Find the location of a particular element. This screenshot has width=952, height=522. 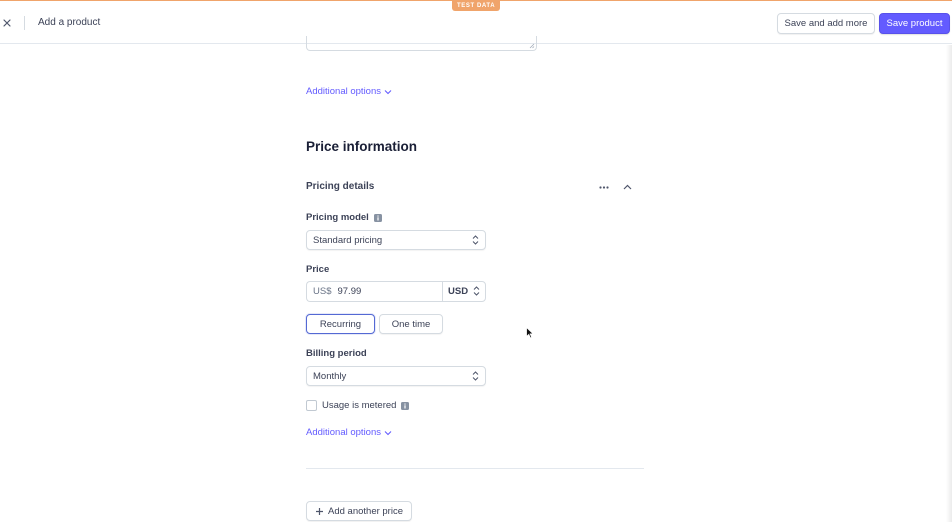

price-label-text: Price is located at coordinates (318, 269).